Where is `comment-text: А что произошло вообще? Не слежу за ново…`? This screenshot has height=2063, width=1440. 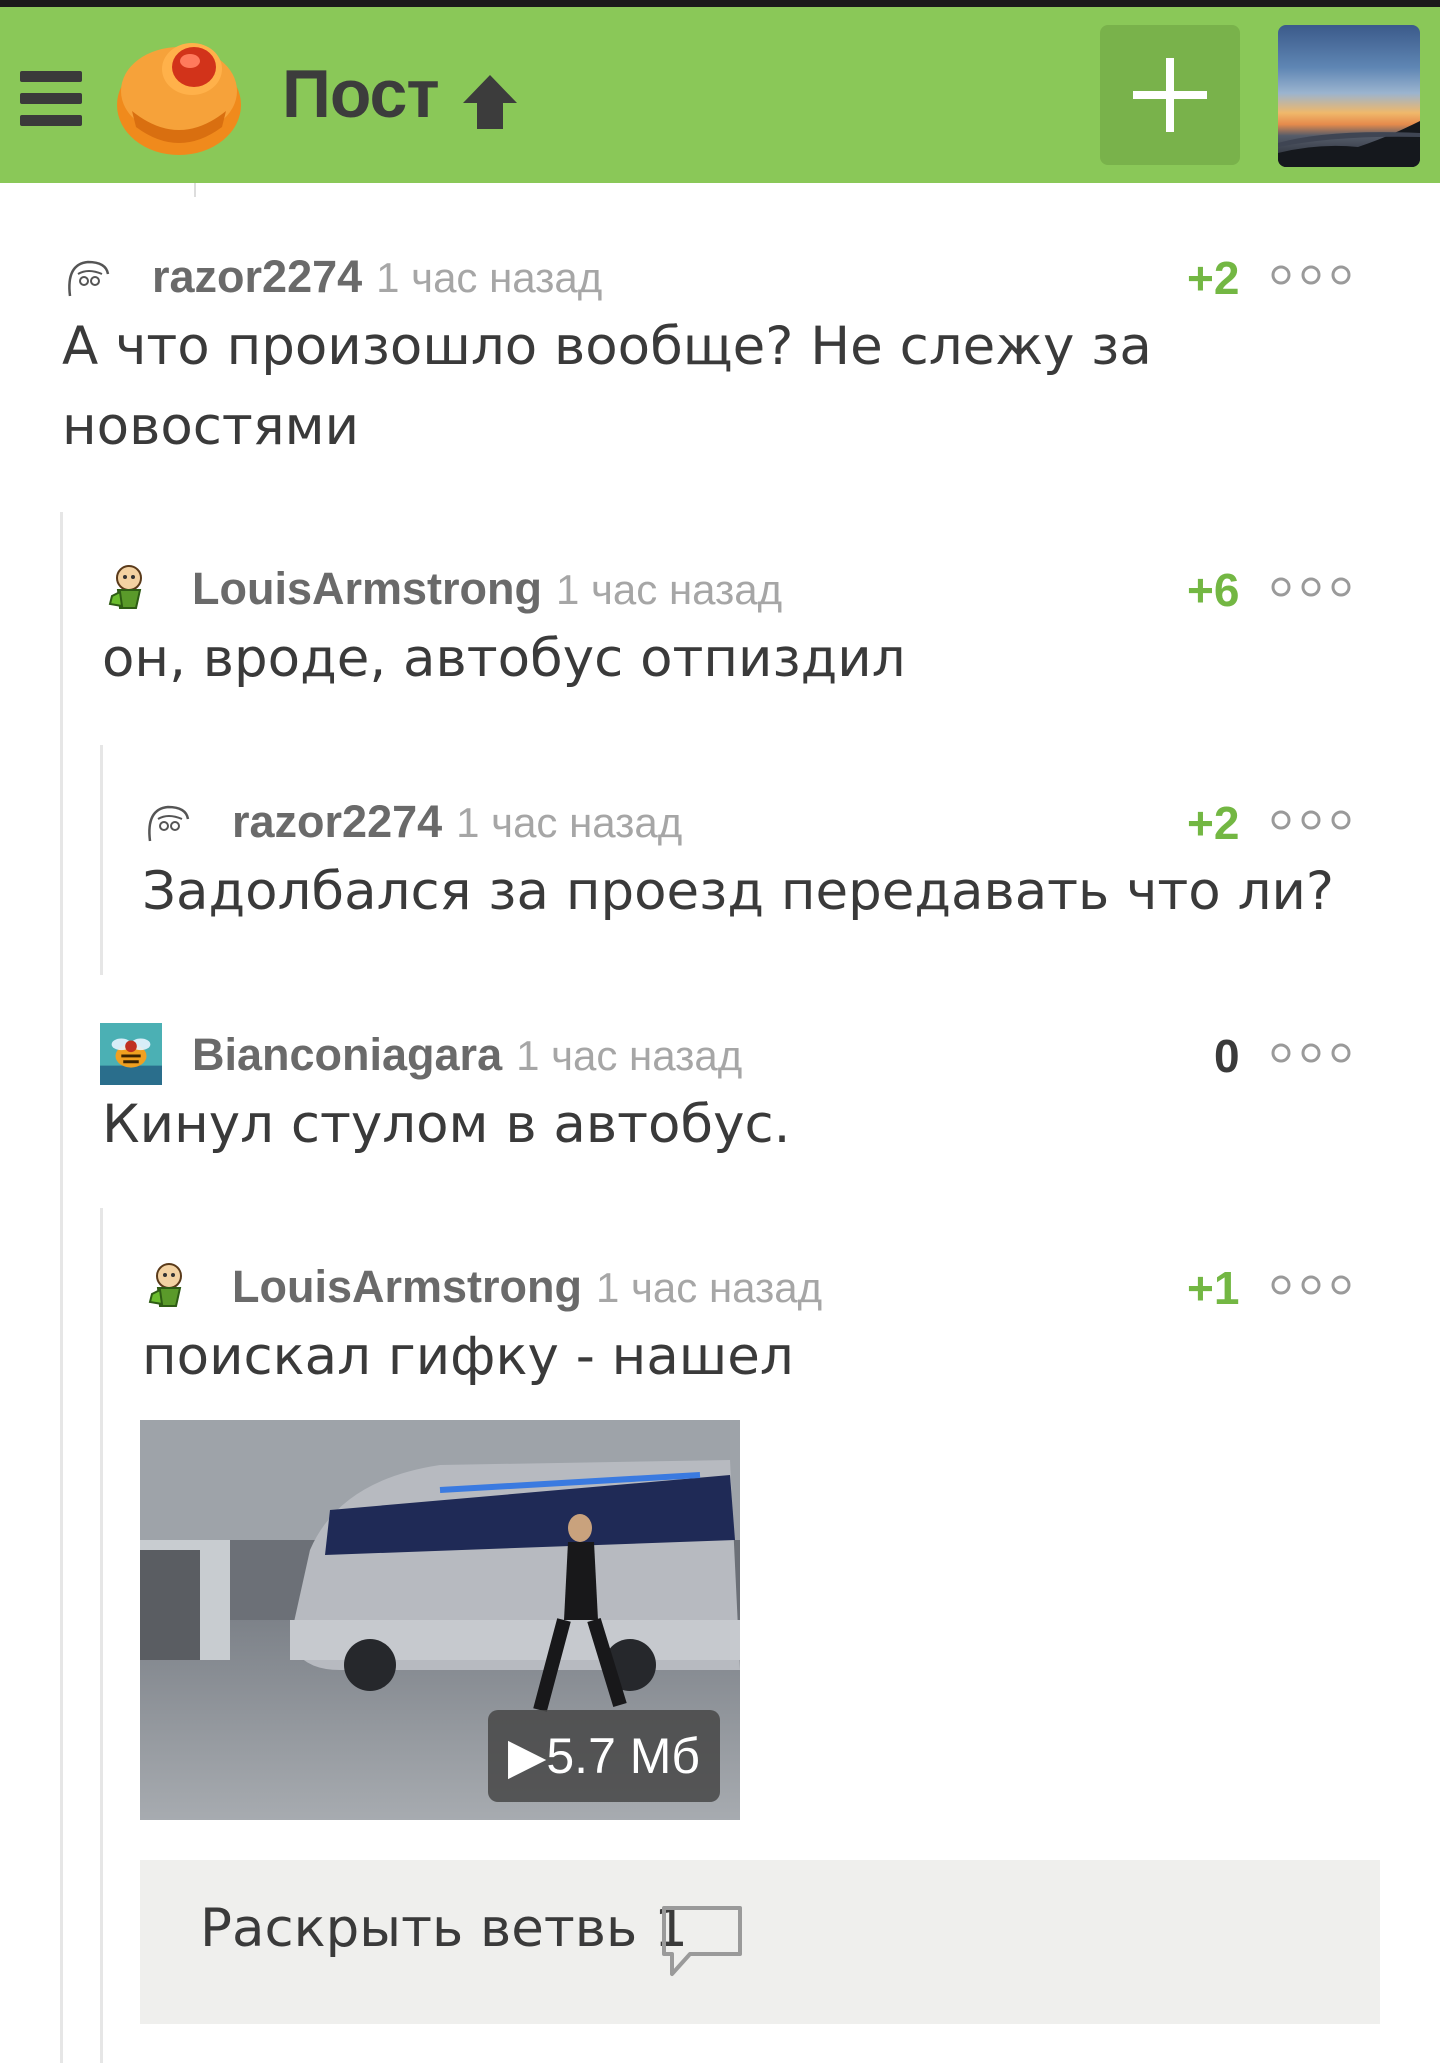
comment-text: А что произошло вообще? Не слежу за ново… is located at coordinates (615, 386).